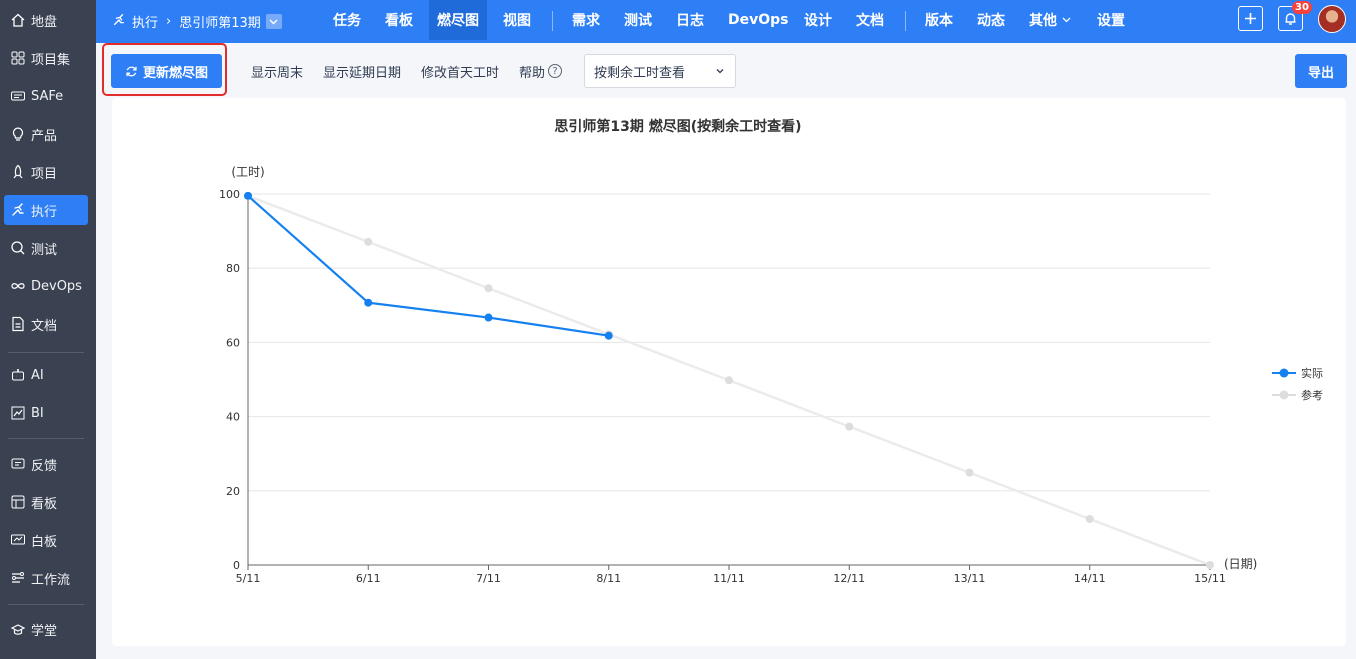 The image size is (1356, 659). What do you see at coordinates (18, 502) in the screenshot?
I see `kanban-icon` at bounding box center [18, 502].